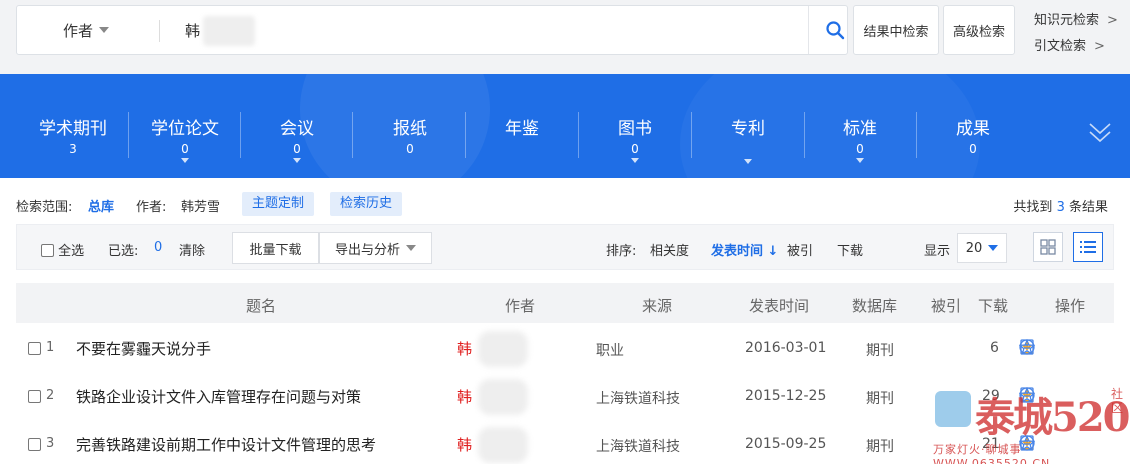  Describe the element at coordinates (982, 248) in the screenshot. I see `page-size-select: 20` at that location.